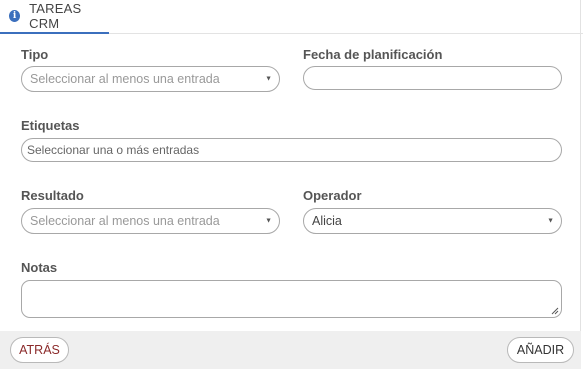  Describe the element at coordinates (52, 195) in the screenshot. I see `resultado-label: Resultado` at that location.